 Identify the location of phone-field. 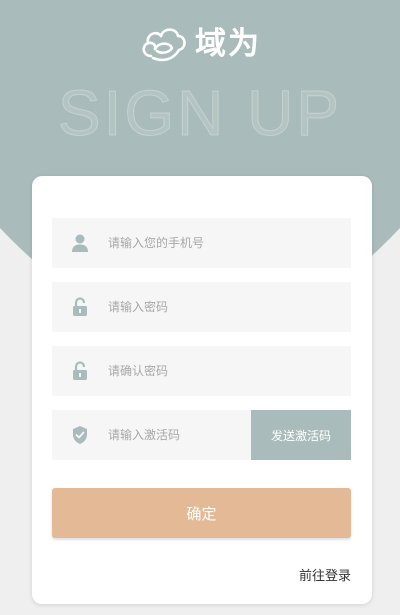
(201, 243).